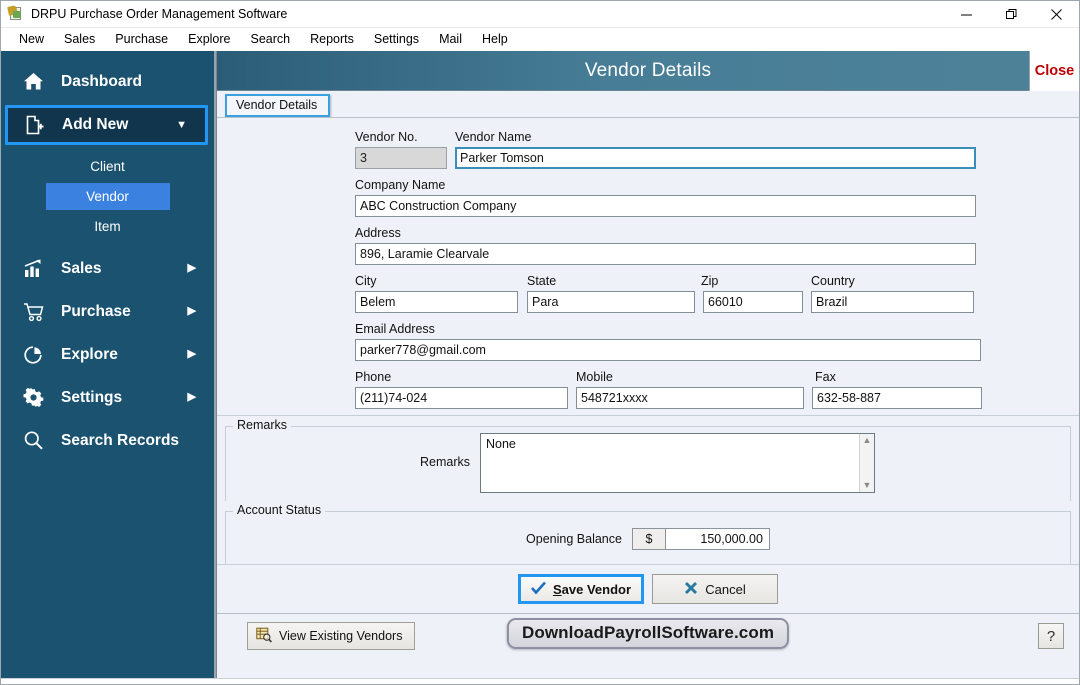 This screenshot has height=685, width=1080. I want to click on menu-item-sales: Sales, so click(79, 39).